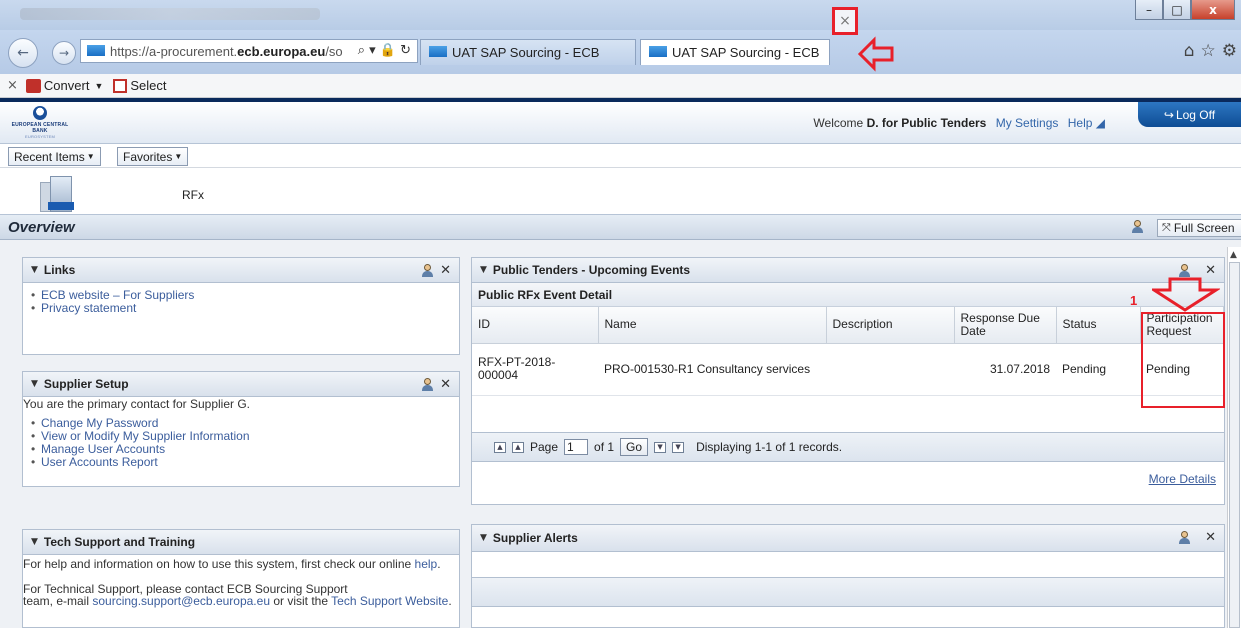 This screenshot has width=1241, height=628. What do you see at coordinates (241, 542) in the screenshot?
I see `tech-support-header: ▼ Tech Support and Training` at bounding box center [241, 542].